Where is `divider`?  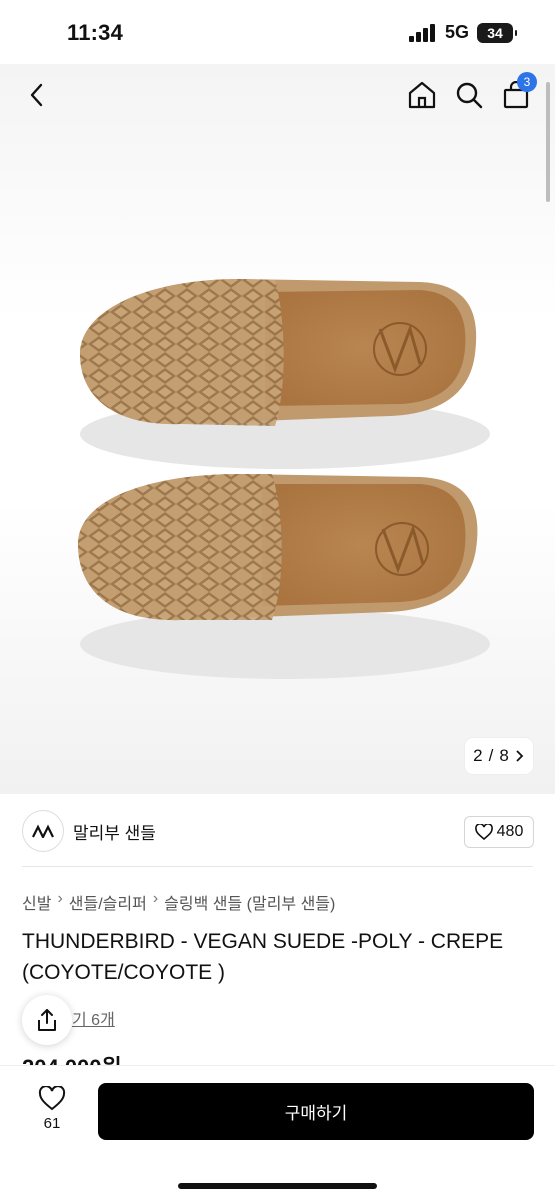 divider is located at coordinates (277, 866).